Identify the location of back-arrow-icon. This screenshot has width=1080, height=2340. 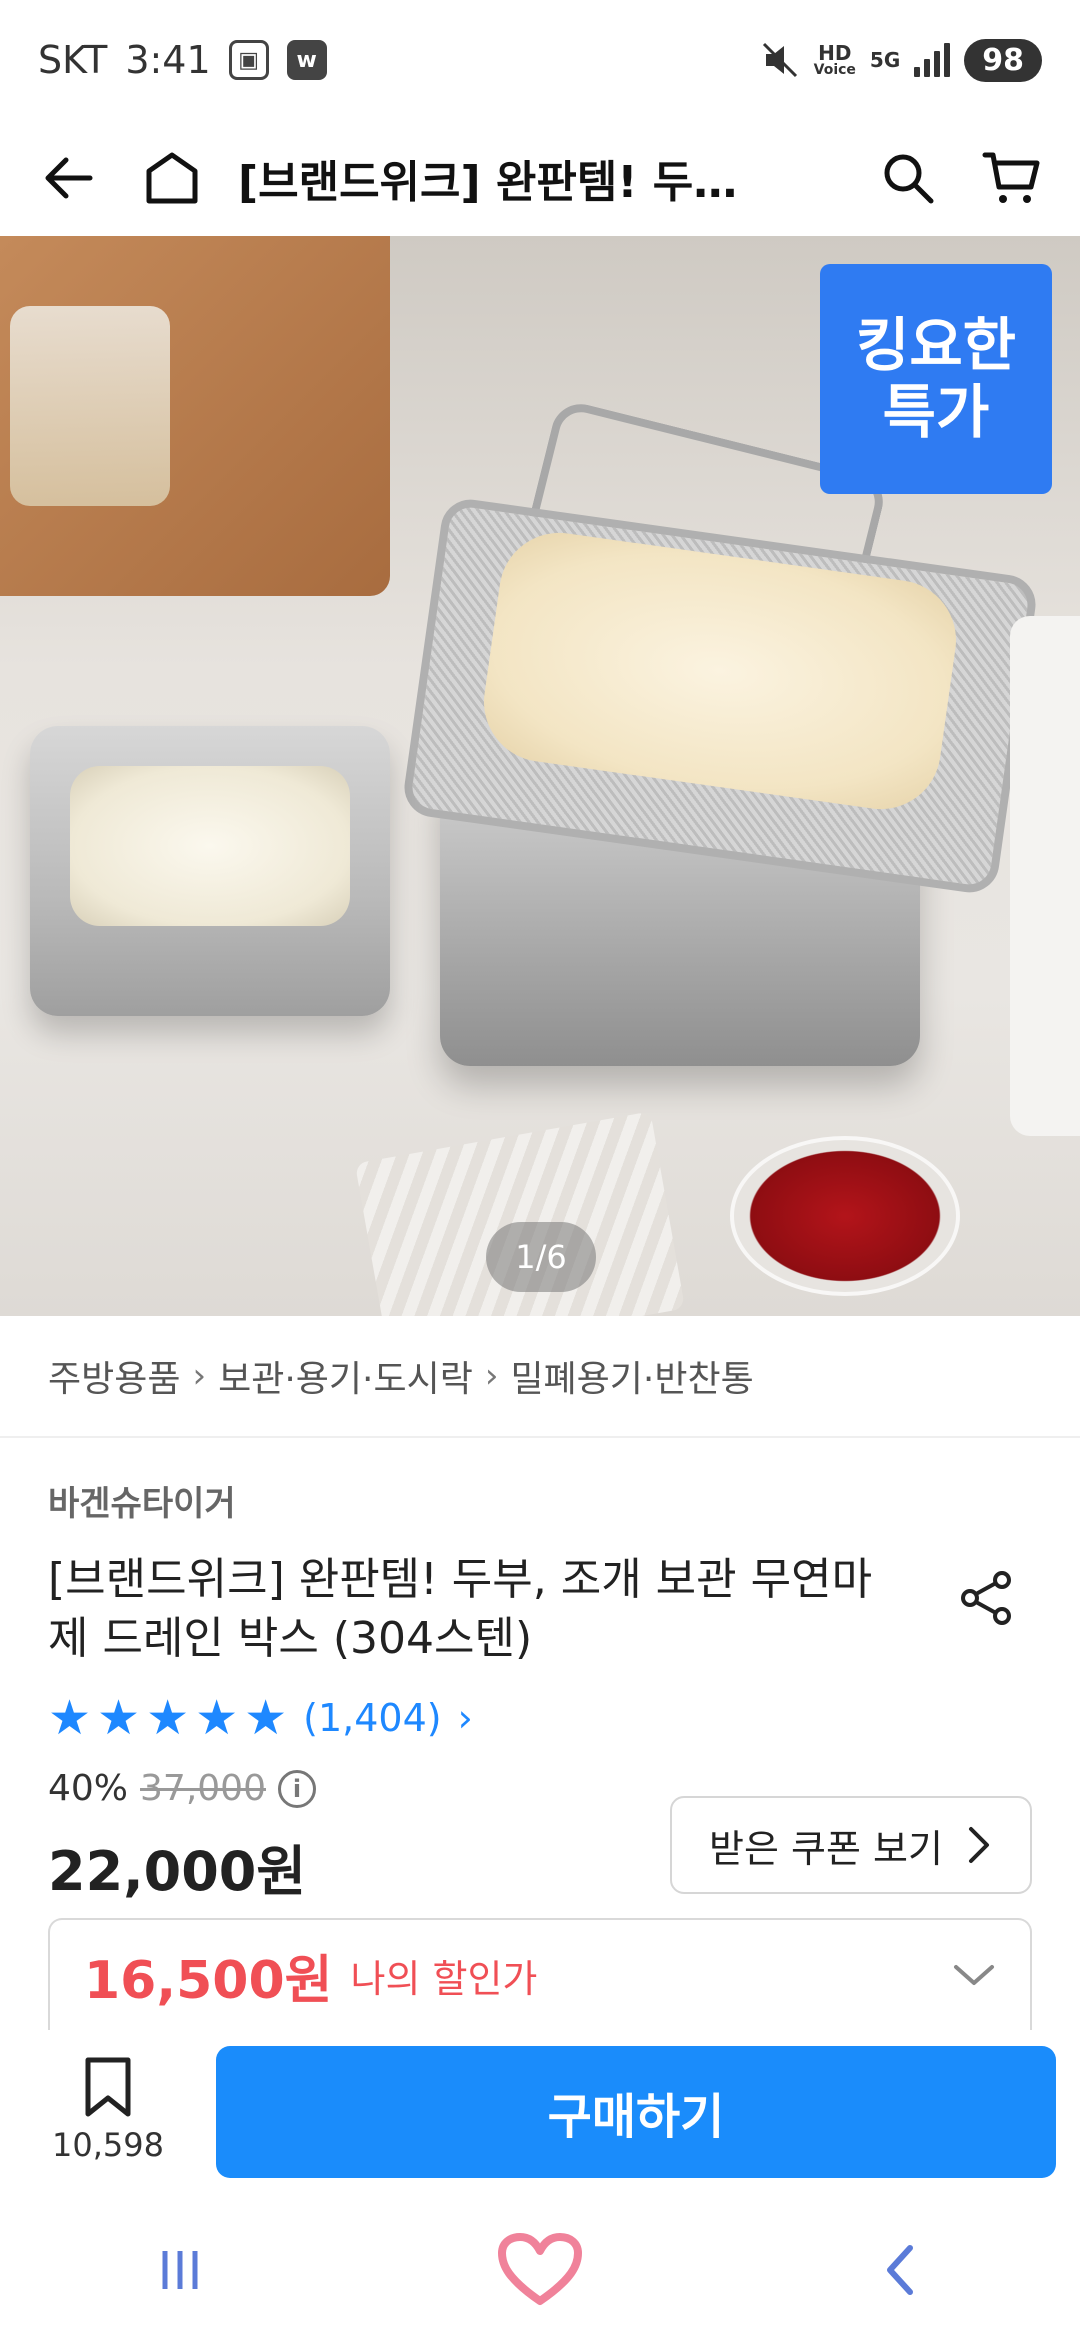
(69, 178).